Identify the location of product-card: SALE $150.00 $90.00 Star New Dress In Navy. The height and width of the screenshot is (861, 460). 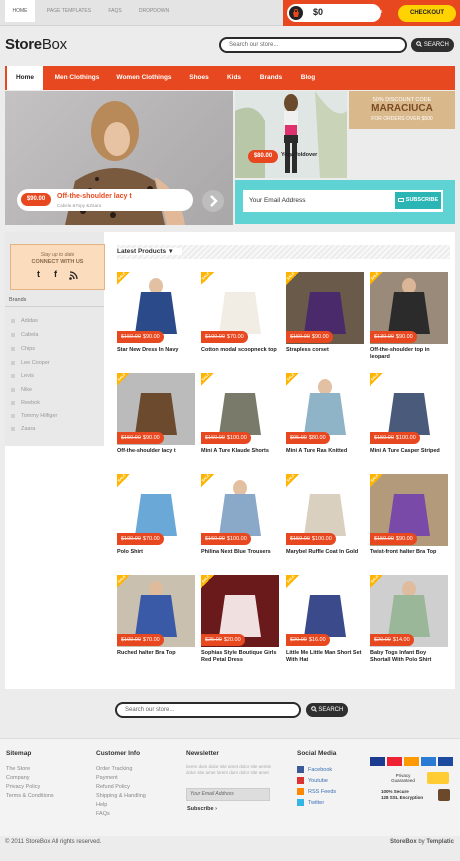
(156, 313).